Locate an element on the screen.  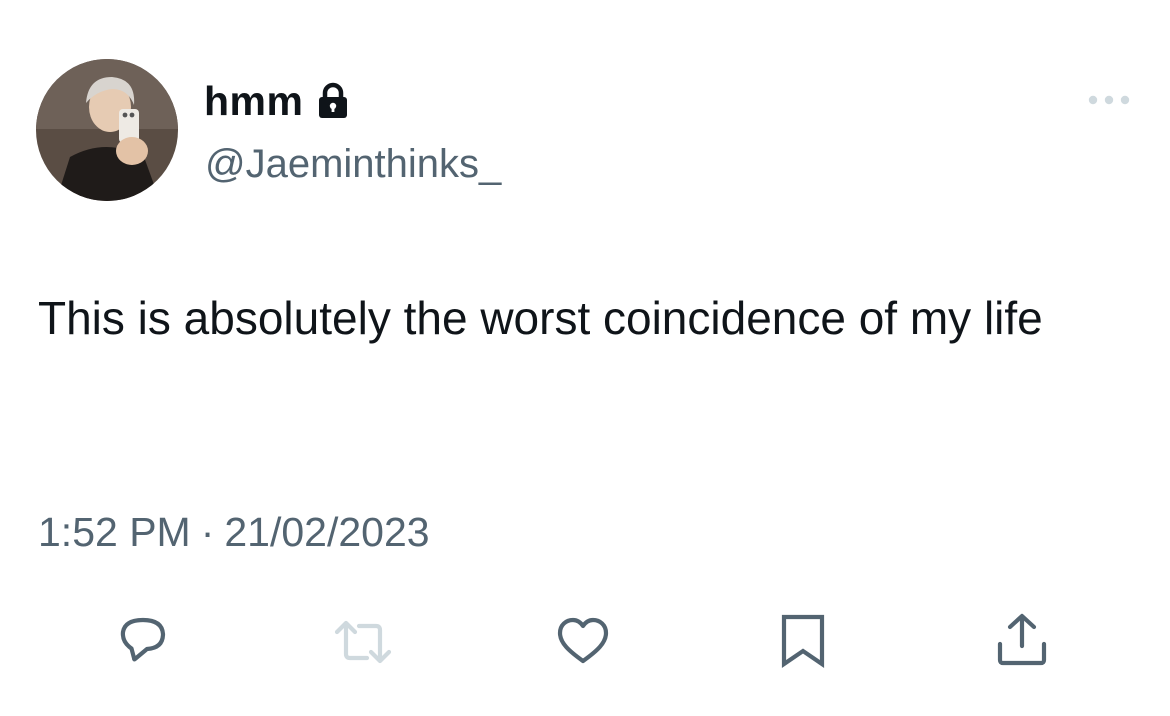
tweet-time: 1:52 PM is located at coordinates (114, 532).